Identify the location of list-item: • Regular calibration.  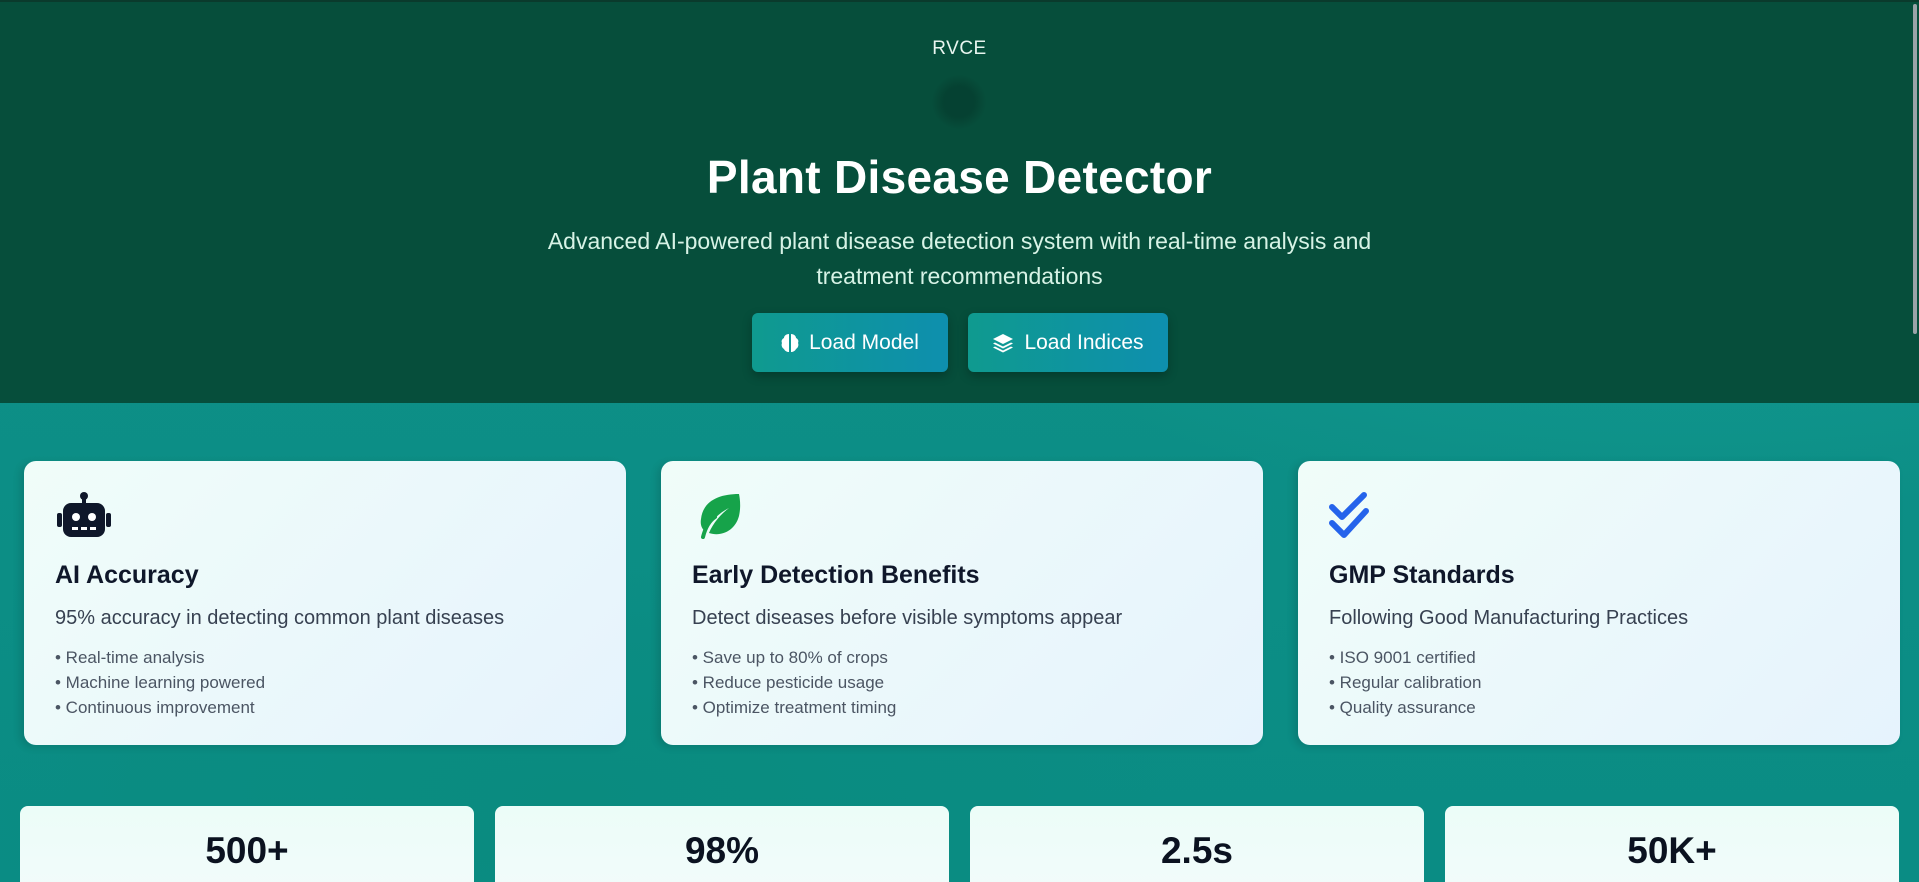
(1405, 682).